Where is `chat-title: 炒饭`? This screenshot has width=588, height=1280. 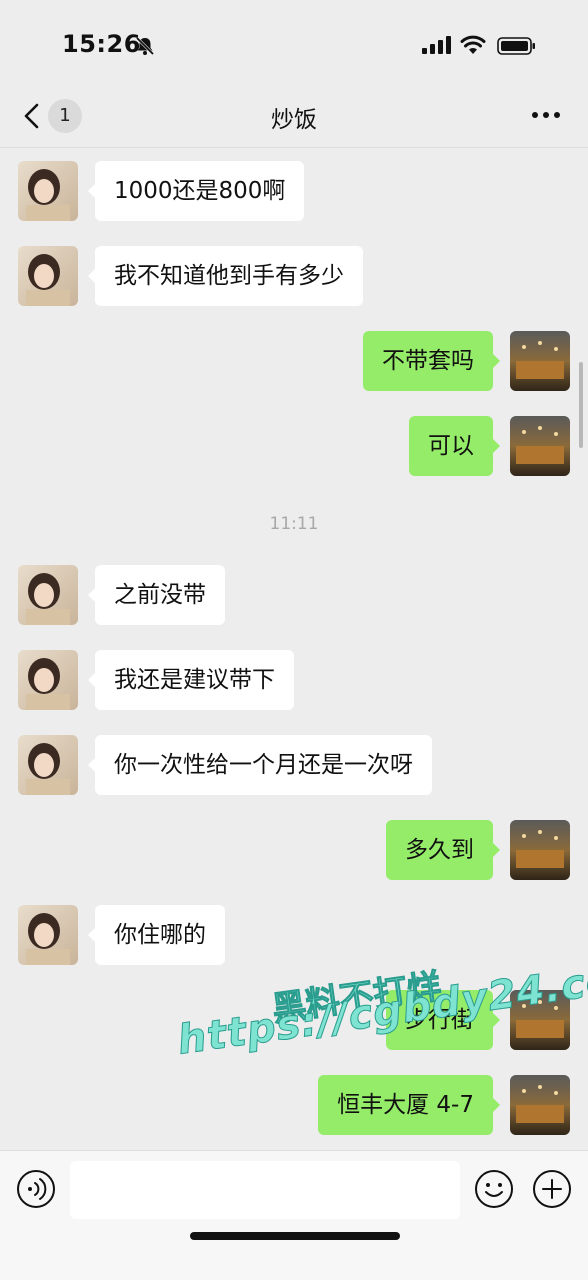
chat-title: 炒饭 is located at coordinates (294, 120).